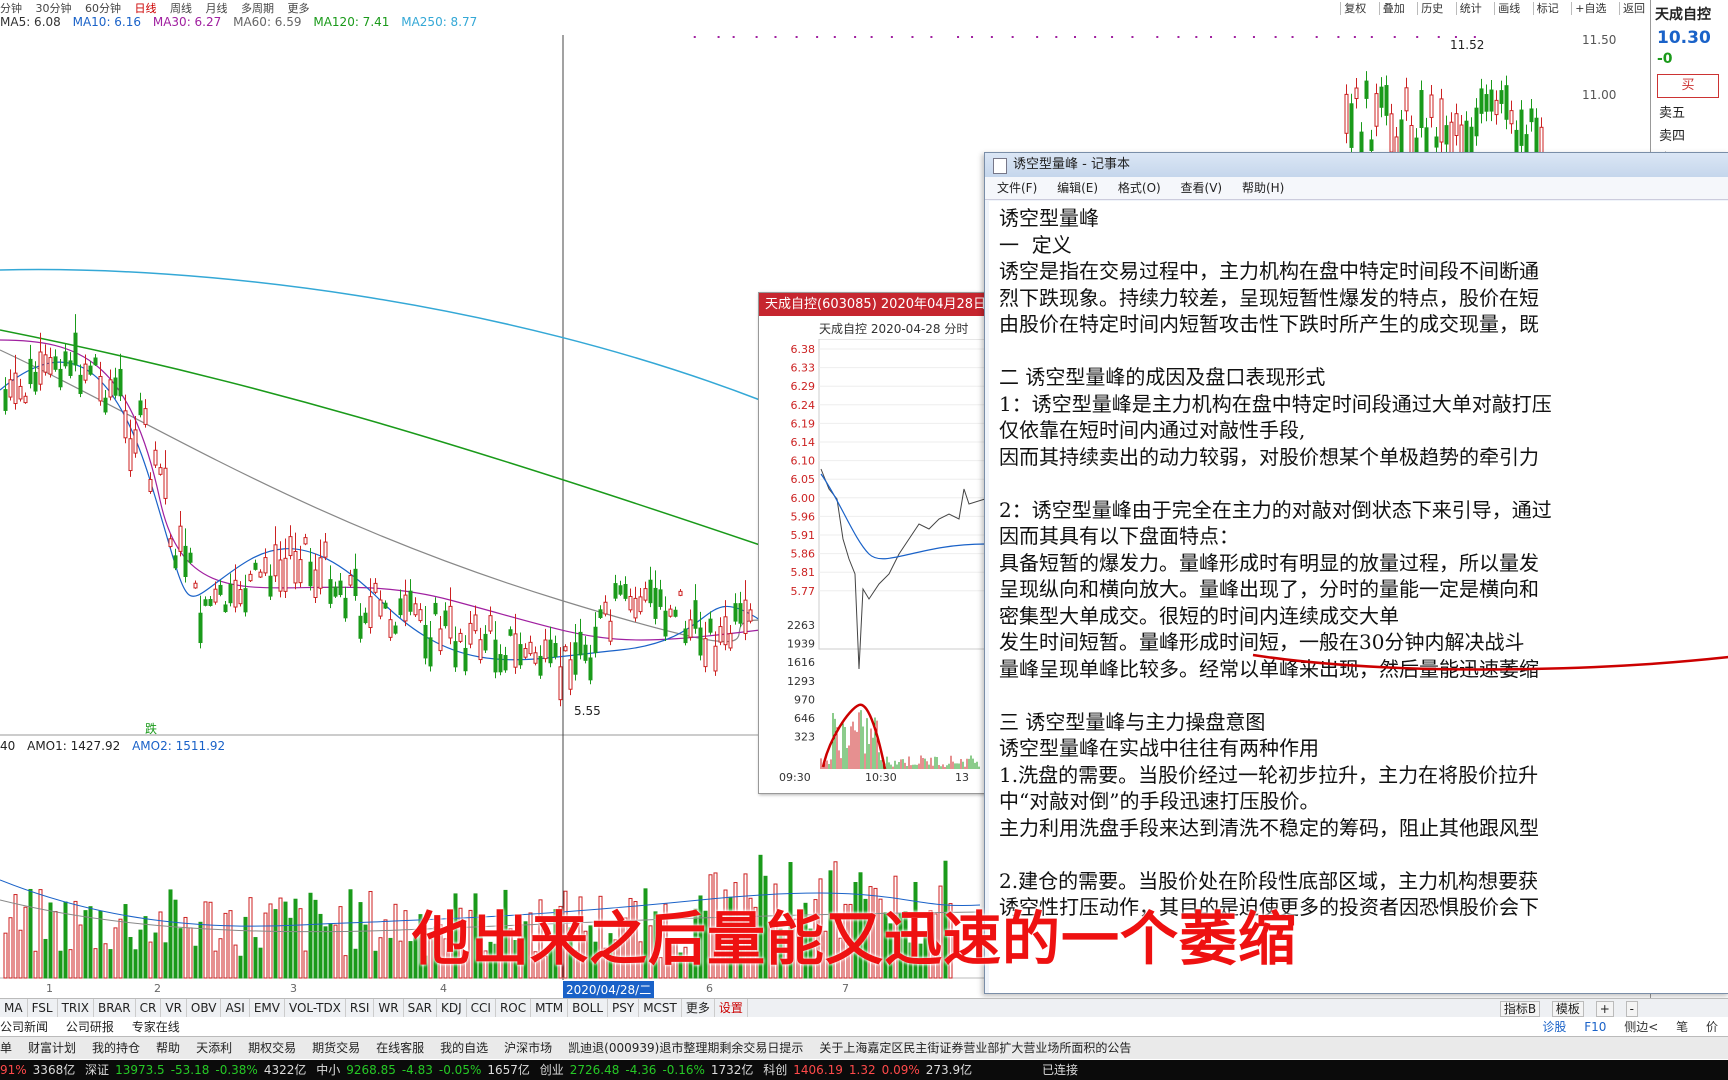 The width and height of the screenshot is (1728, 1080). I want to click on toolbar-item-10: 凯迪退(000939)退市整理期剩余交易日提示, so click(685, 1048).